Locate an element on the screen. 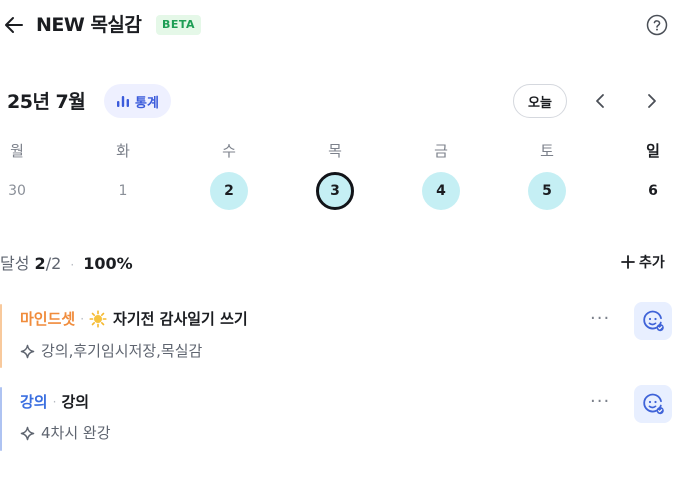 The height and width of the screenshot is (485, 679). achievement-label: 달성 is located at coordinates (15, 263).